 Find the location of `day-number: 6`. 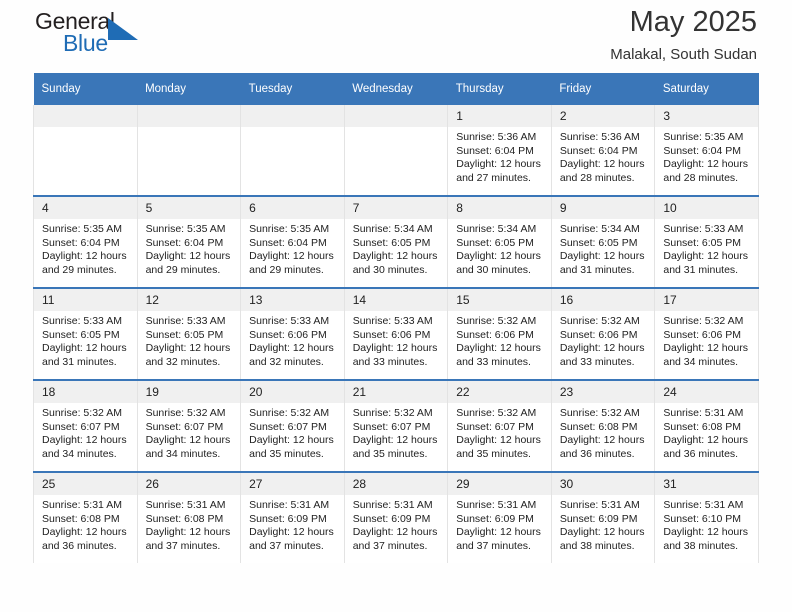

day-number: 6 is located at coordinates (292, 208).